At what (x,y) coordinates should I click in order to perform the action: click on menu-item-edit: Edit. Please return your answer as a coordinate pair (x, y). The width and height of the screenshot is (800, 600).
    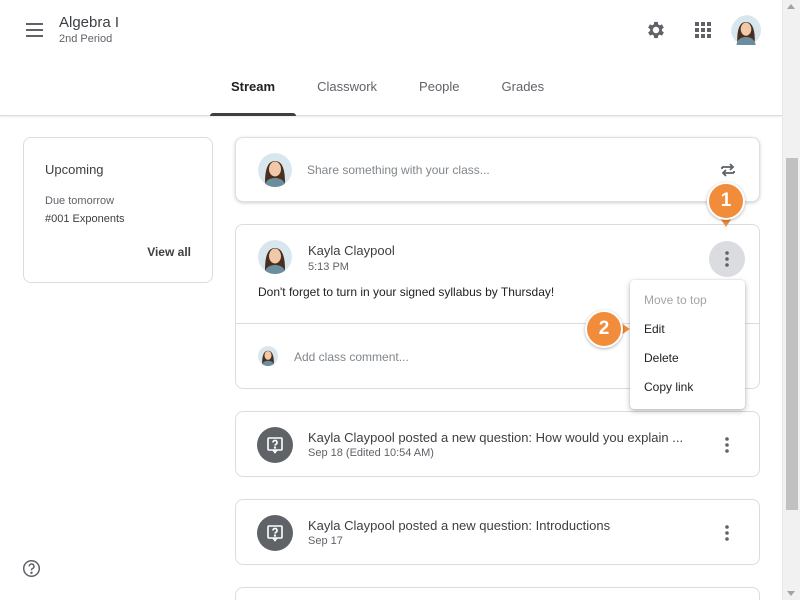
    Looking at the image, I should click on (654, 329).